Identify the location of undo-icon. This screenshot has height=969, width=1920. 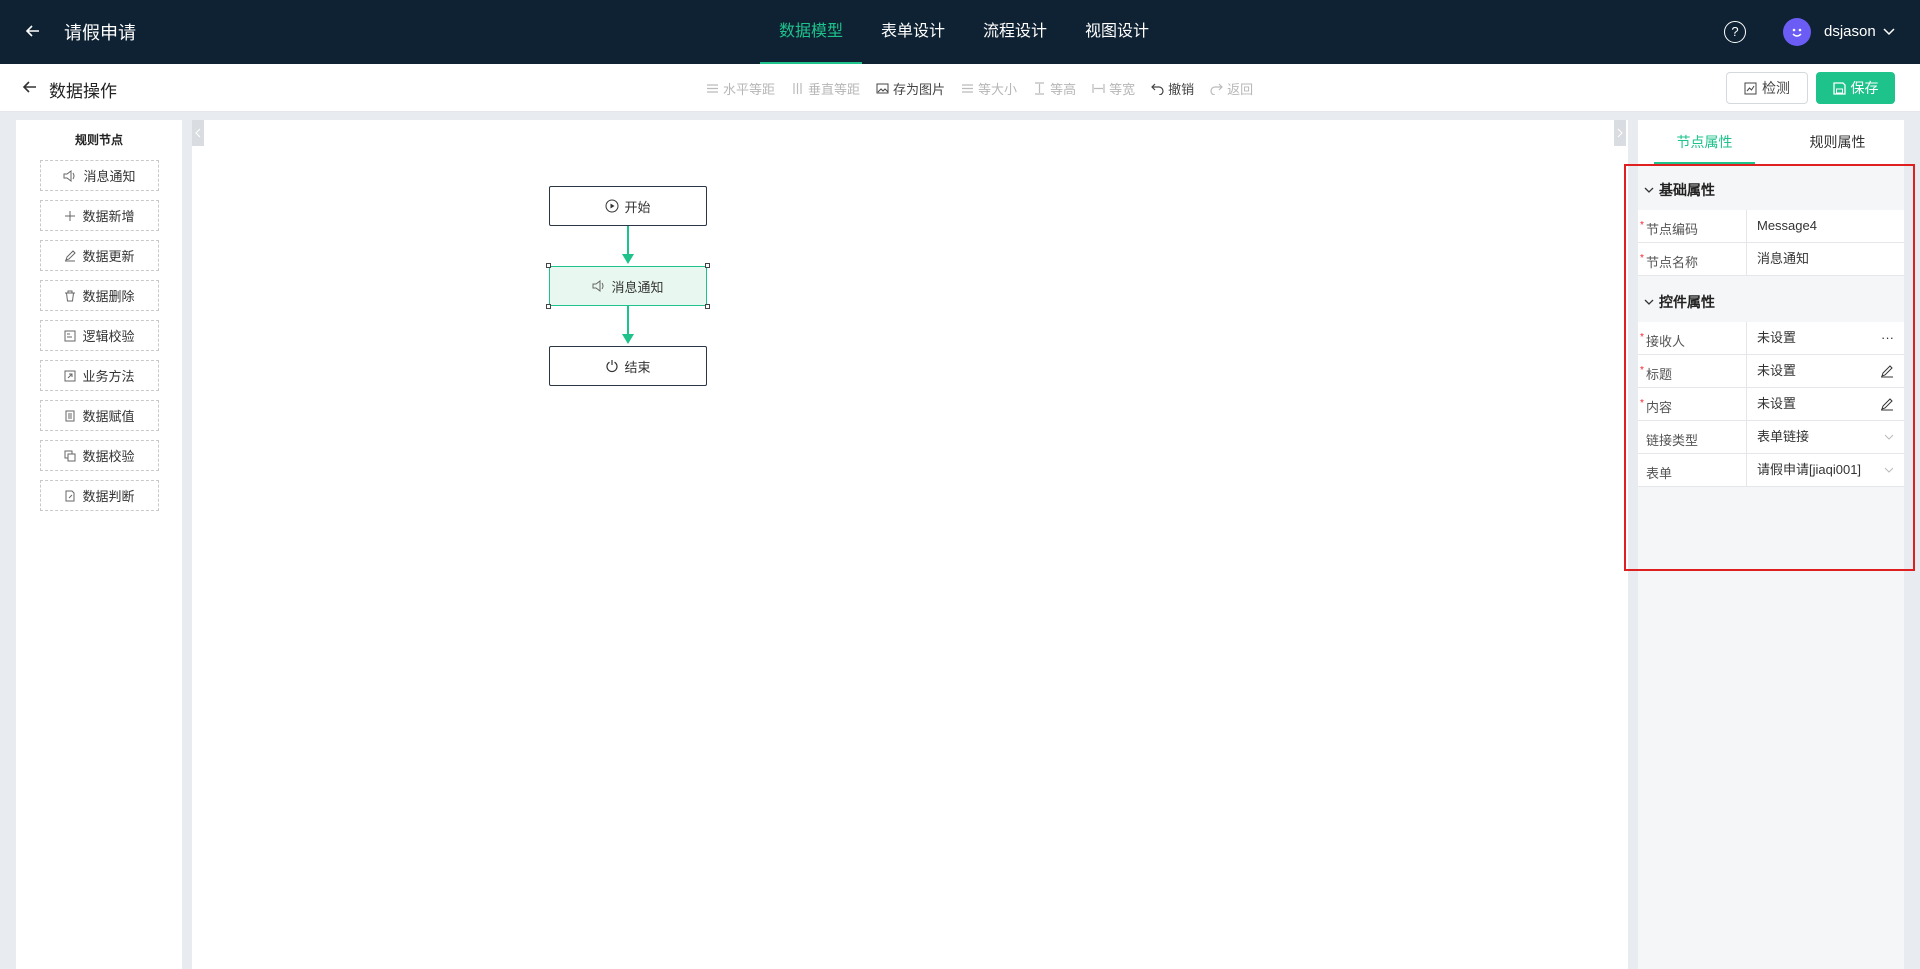
(1157, 89).